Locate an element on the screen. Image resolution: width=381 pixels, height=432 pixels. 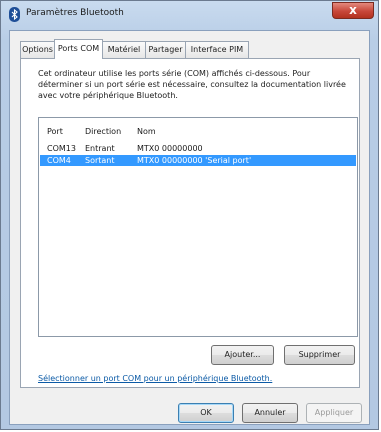
cell-direction: Sortant is located at coordinates (100, 160).